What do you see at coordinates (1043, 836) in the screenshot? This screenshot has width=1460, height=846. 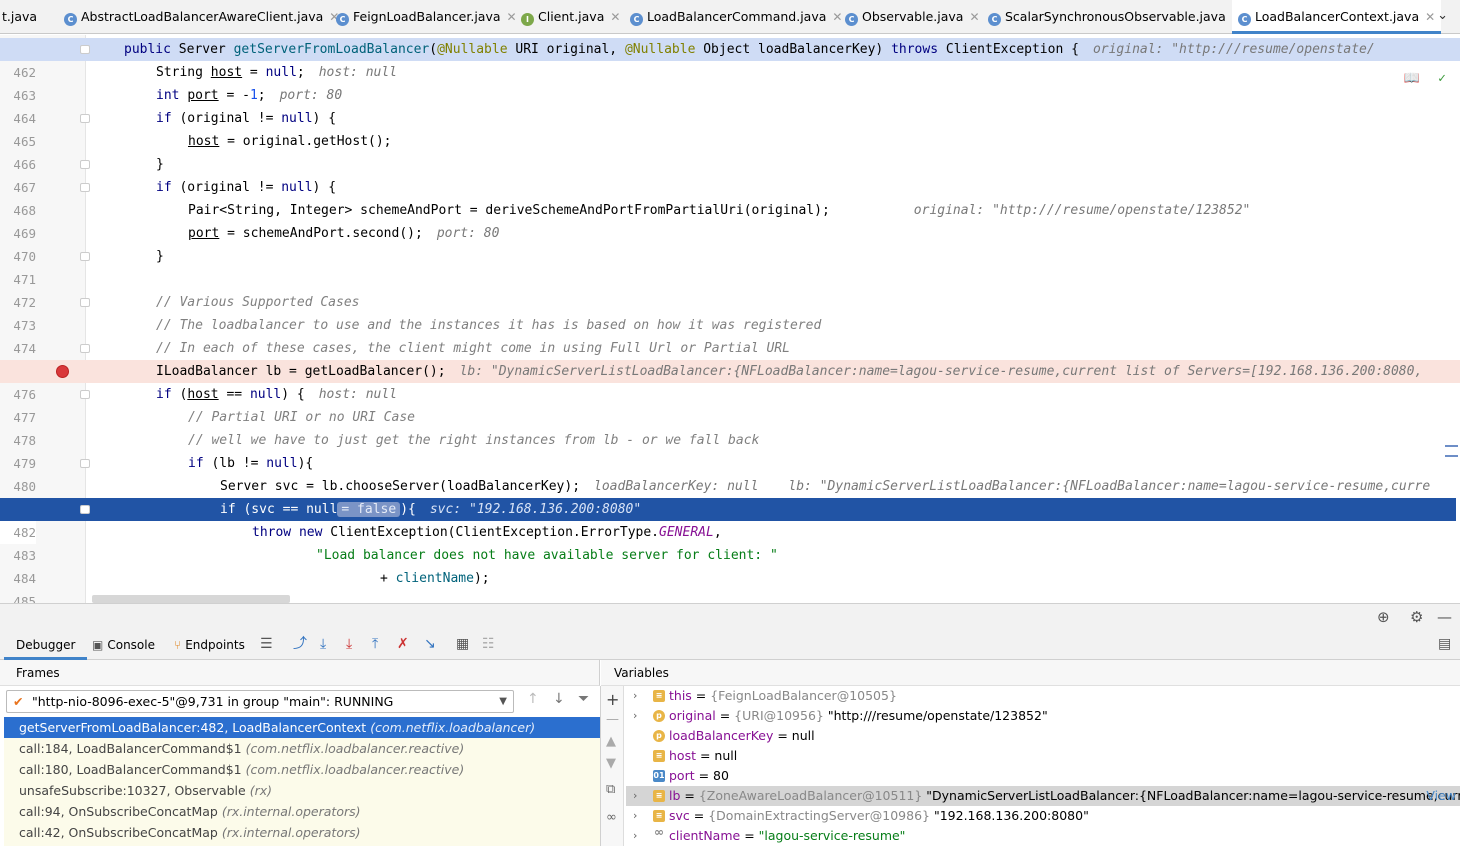 I see `variable-row-client-name: › ∞ clientName = "lagou-service-resume"` at bounding box center [1043, 836].